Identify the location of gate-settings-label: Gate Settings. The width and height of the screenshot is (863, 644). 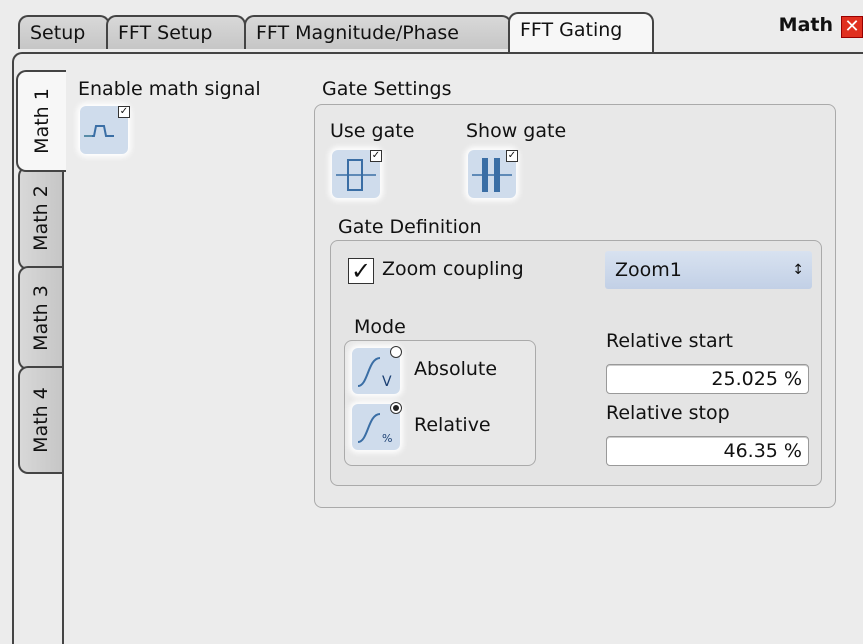
(387, 89).